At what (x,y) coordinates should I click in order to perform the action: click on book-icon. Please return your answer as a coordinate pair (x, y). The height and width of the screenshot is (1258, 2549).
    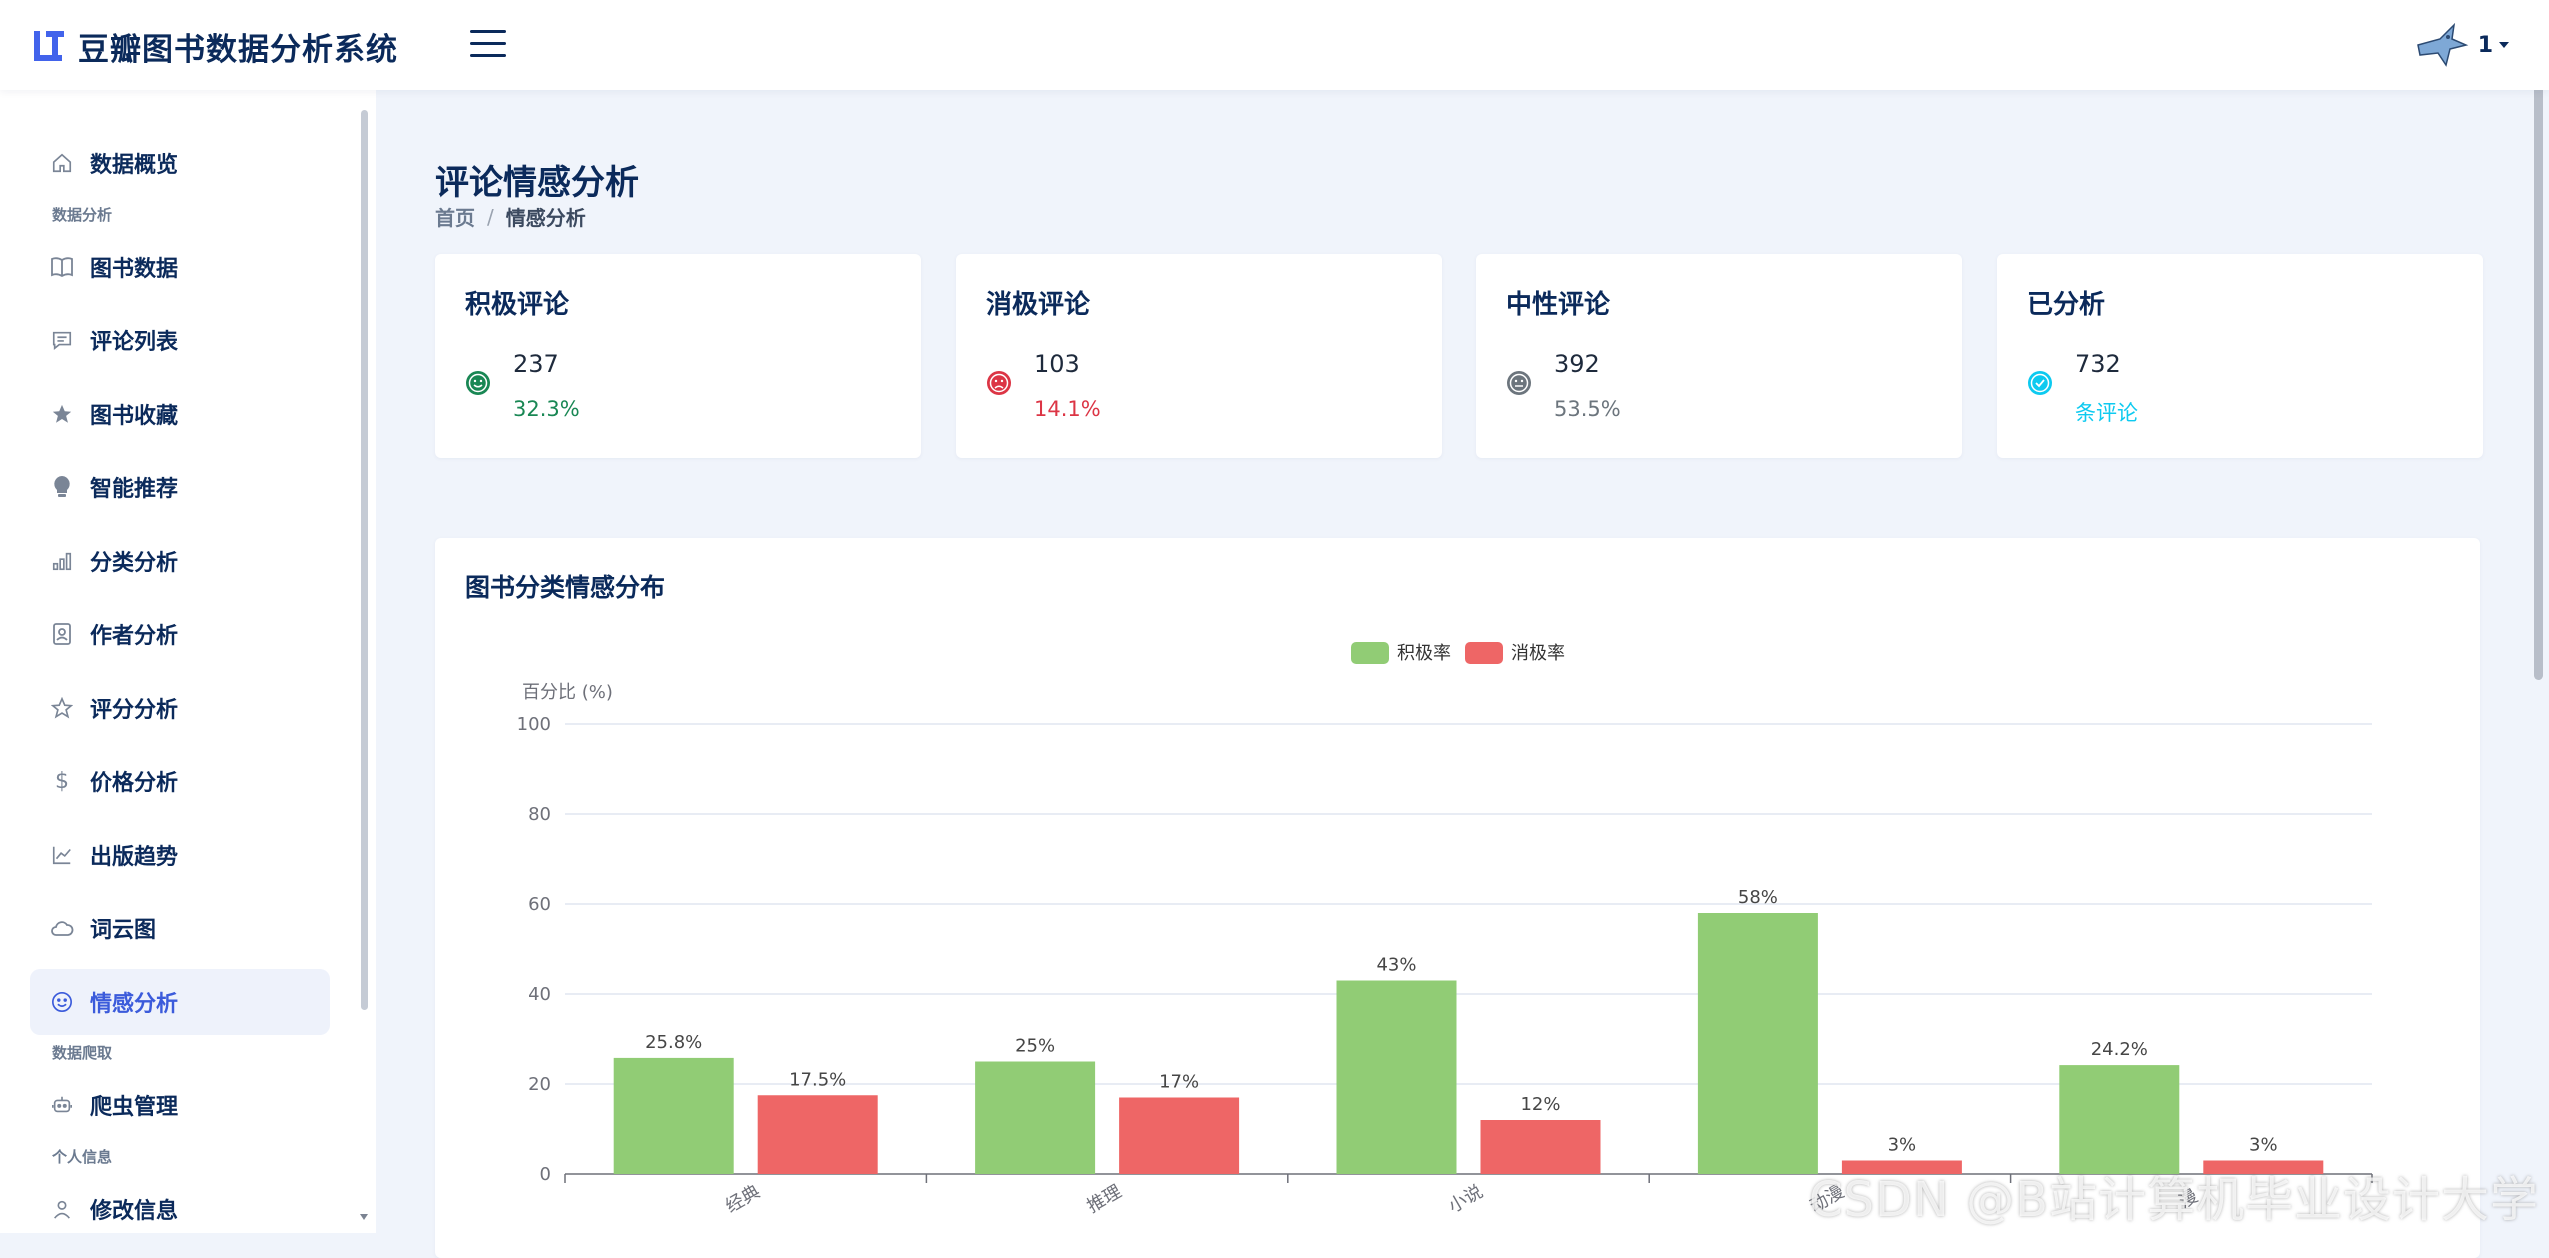
    Looking at the image, I should click on (62, 267).